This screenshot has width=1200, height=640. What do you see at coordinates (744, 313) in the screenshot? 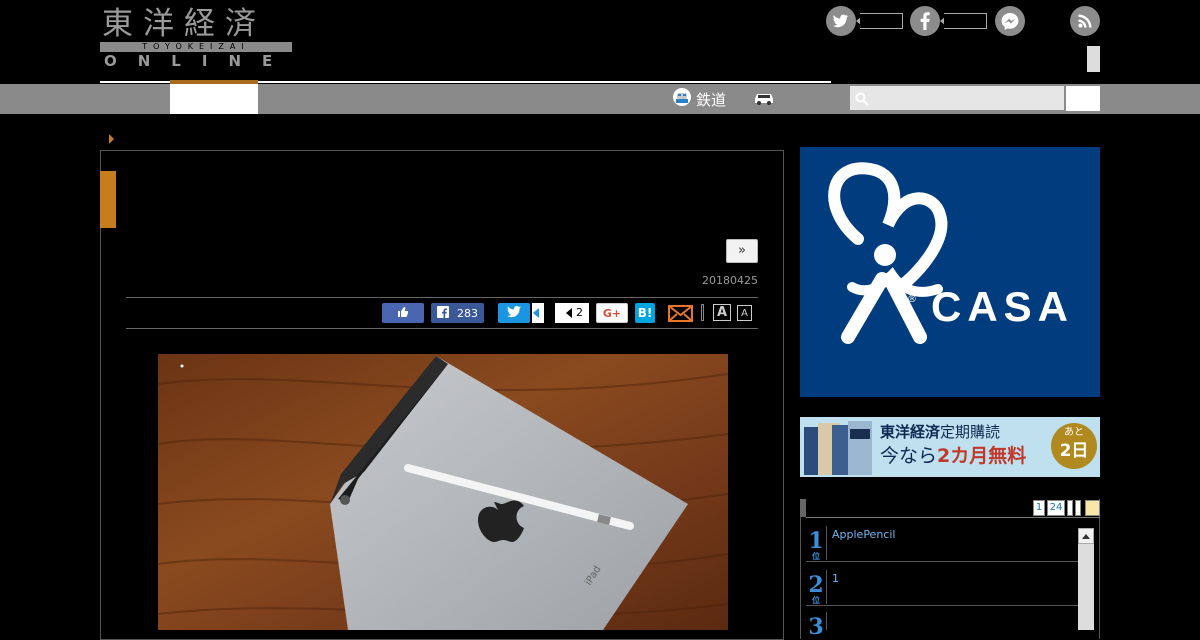
I see `font-size-small-button: A` at bounding box center [744, 313].